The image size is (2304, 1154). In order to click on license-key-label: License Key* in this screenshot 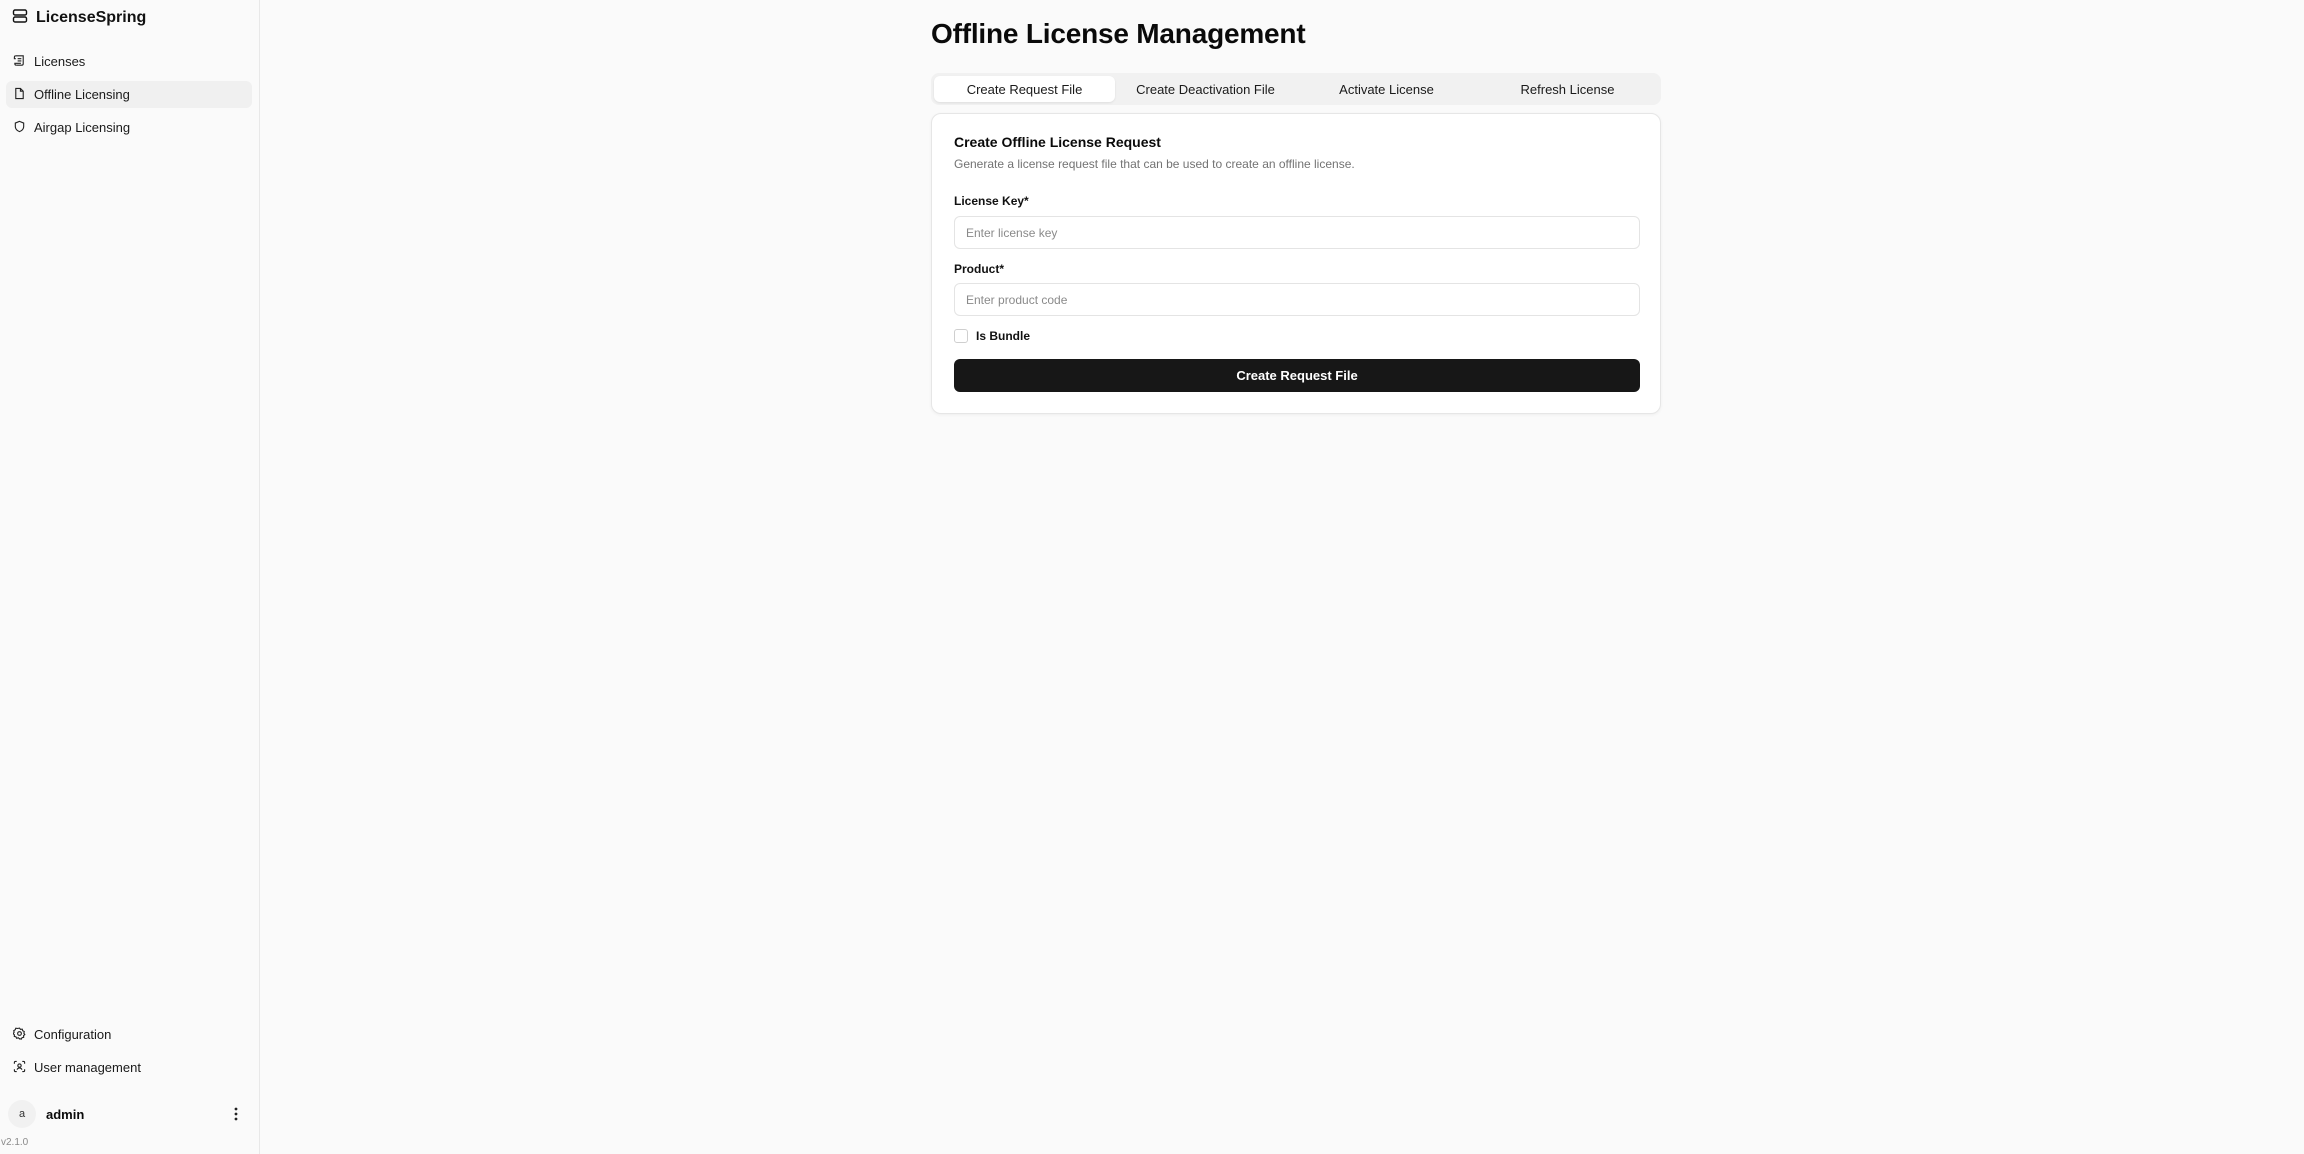, I will do `click(991, 201)`.